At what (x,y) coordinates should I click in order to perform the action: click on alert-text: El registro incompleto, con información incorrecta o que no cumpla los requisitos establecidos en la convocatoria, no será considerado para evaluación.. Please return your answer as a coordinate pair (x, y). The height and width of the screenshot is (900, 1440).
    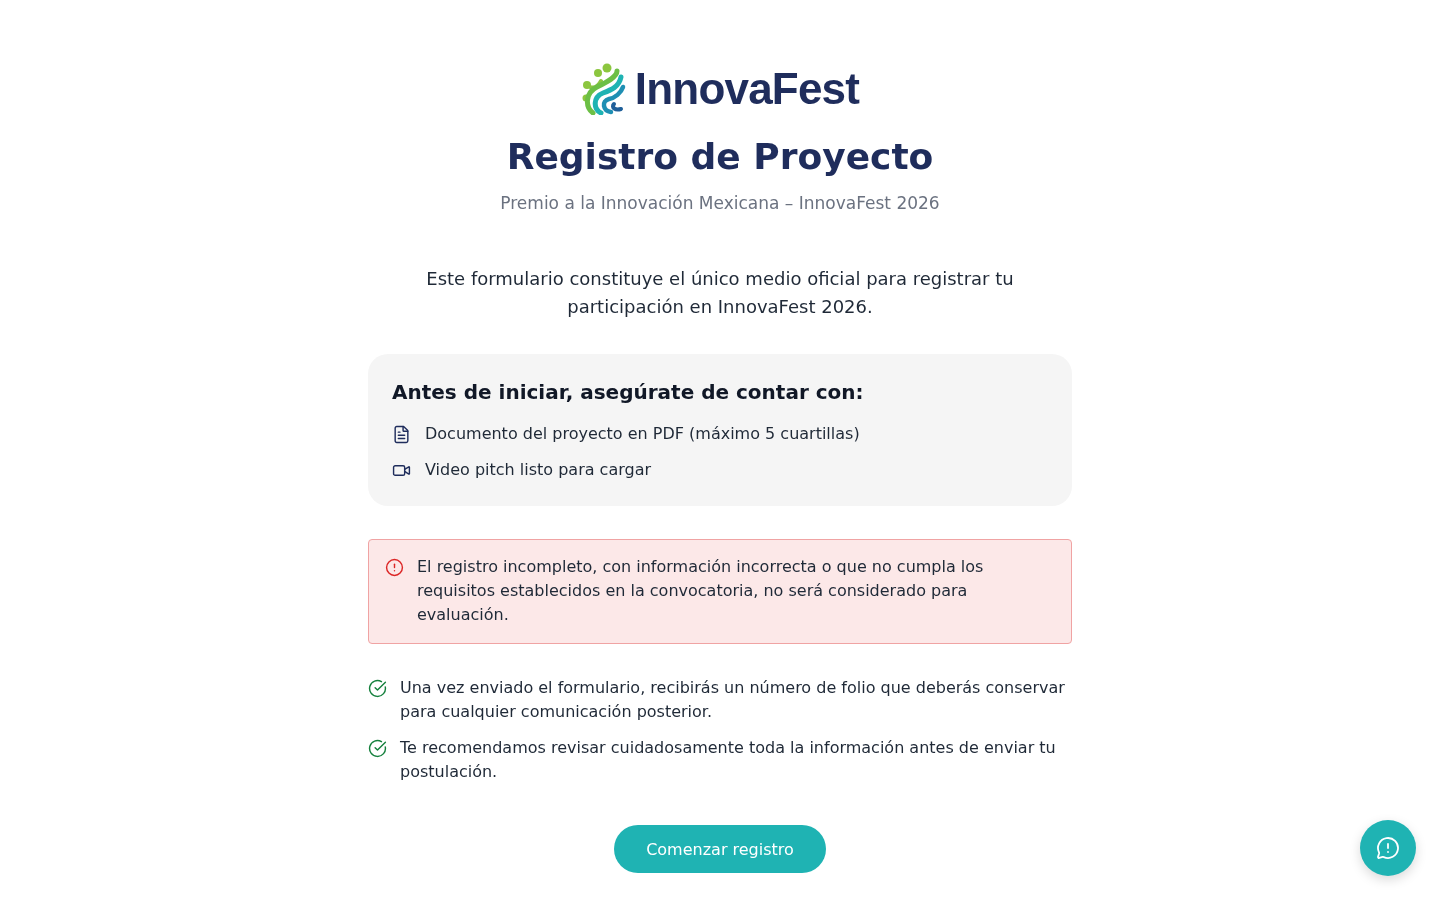
    Looking at the image, I should click on (701, 591).